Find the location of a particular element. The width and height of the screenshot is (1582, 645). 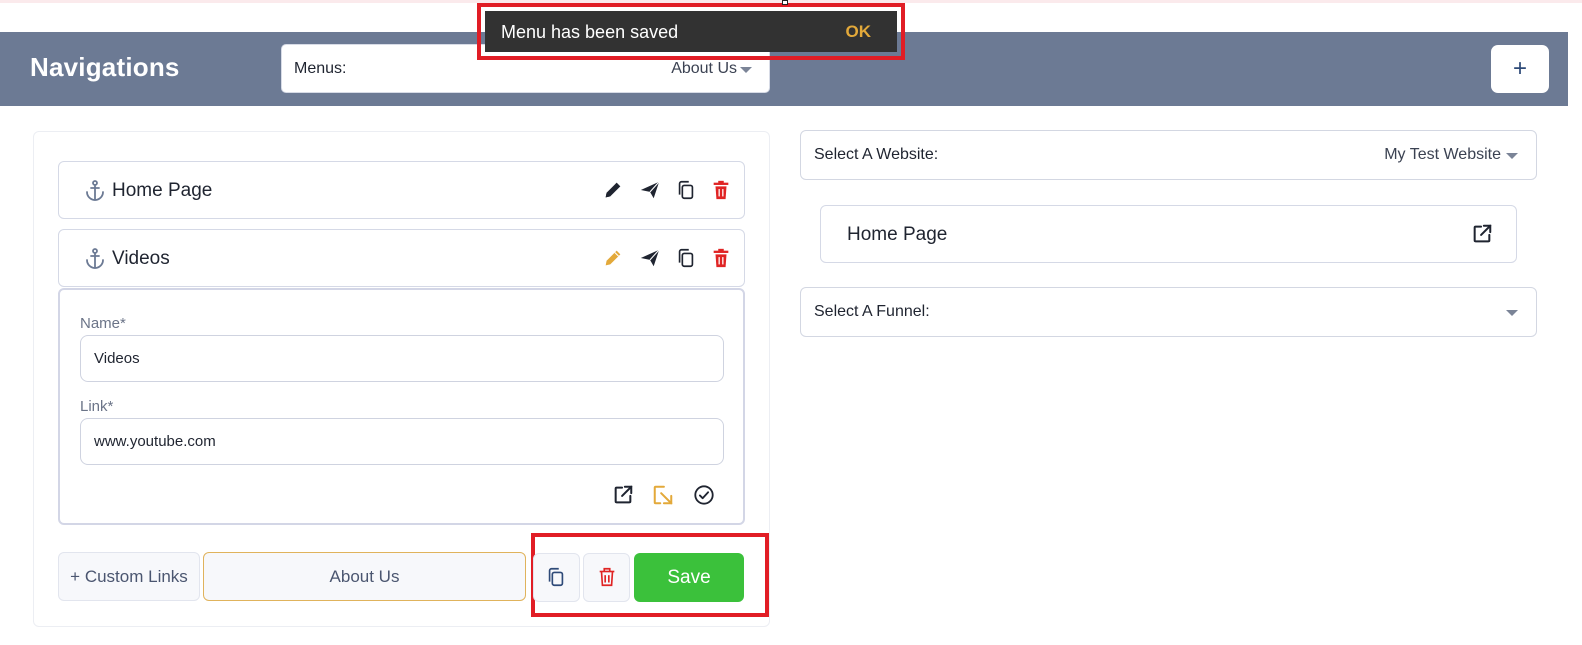

toast-notification: Menu has been saved OK is located at coordinates (691, 31).